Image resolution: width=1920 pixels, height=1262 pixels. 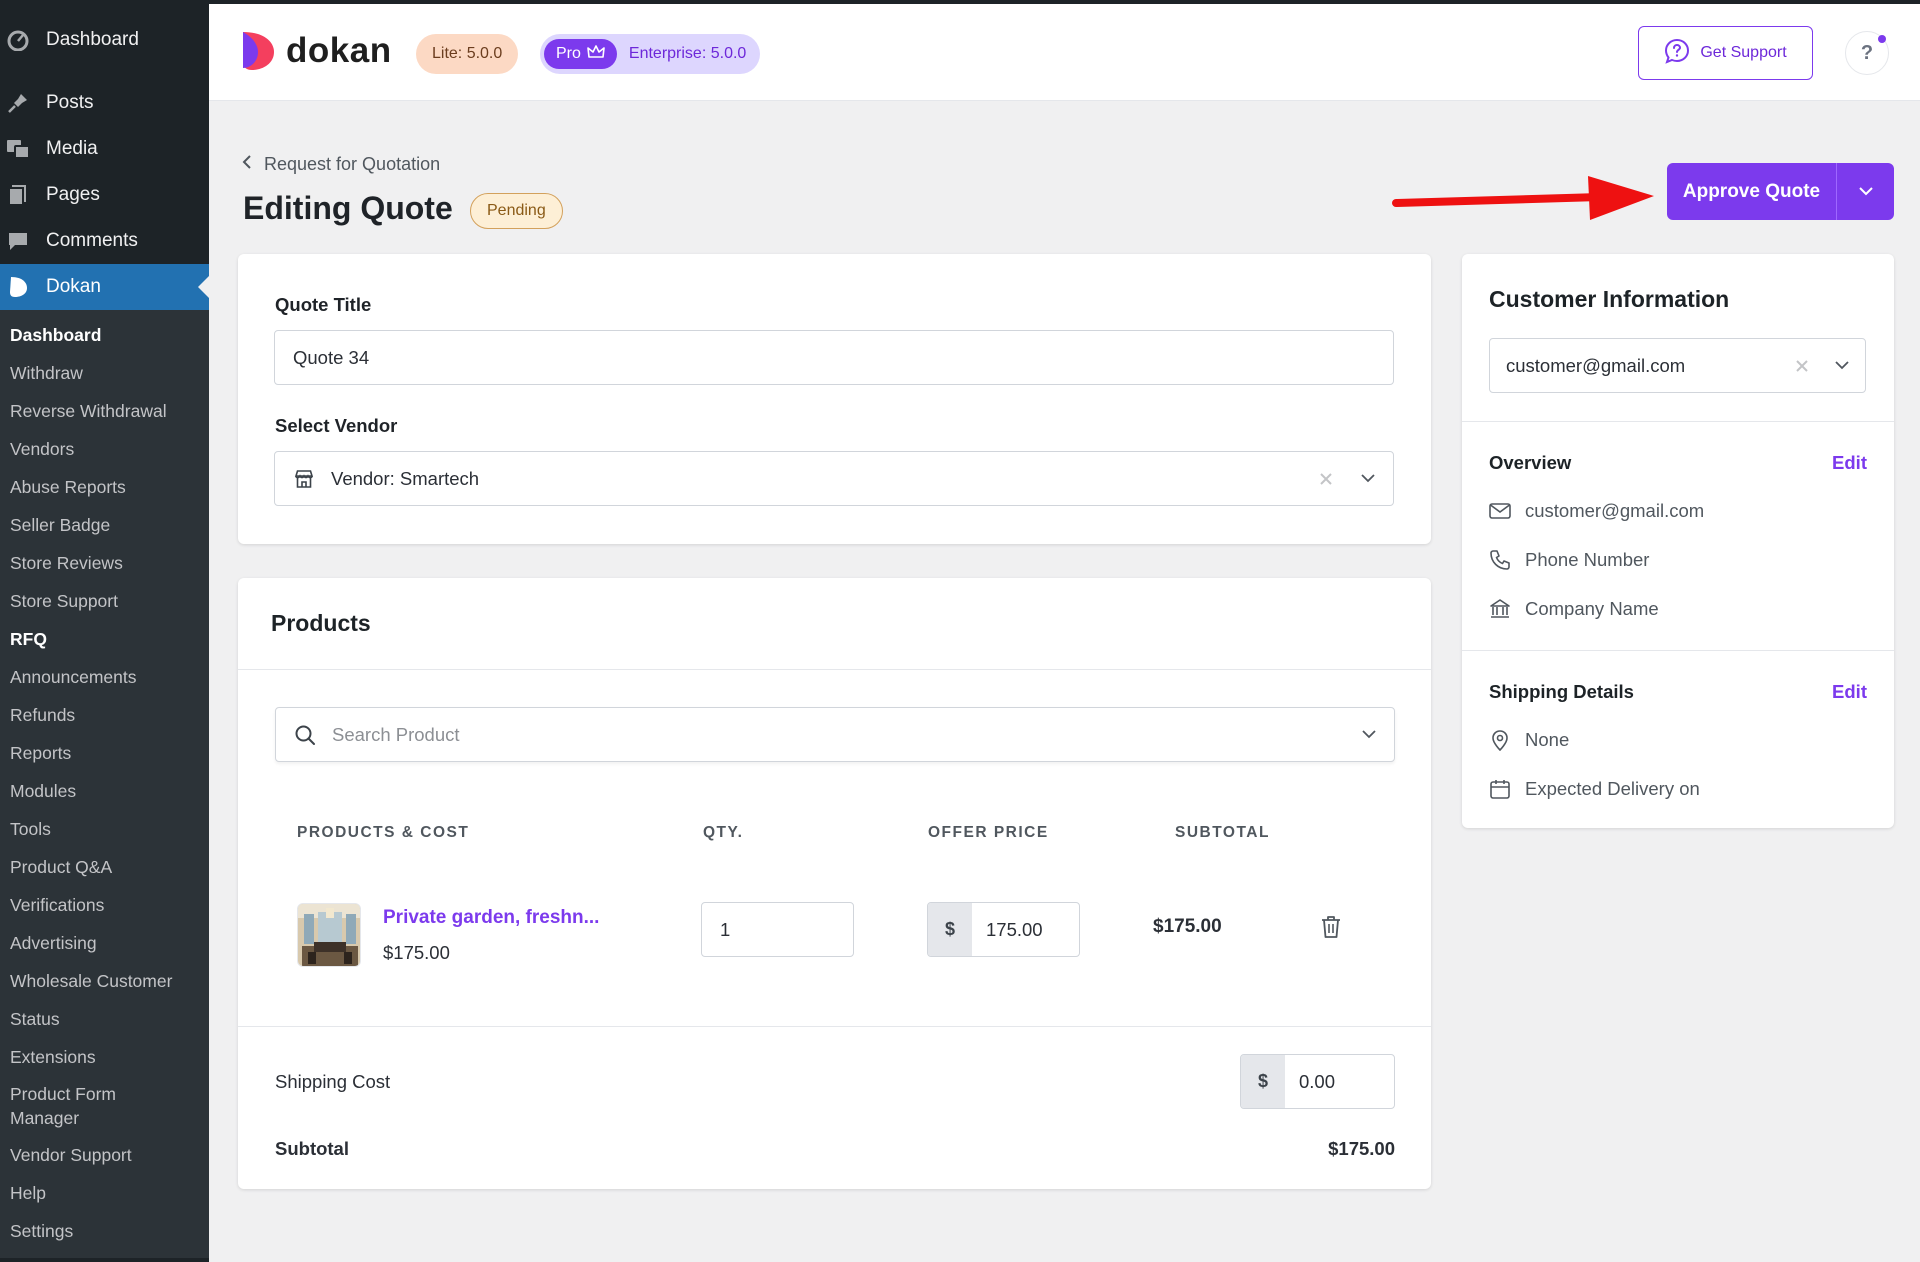 What do you see at coordinates (18, 103) in the screenshot?
I see `pin-icon` at bounding box center [18, 103].